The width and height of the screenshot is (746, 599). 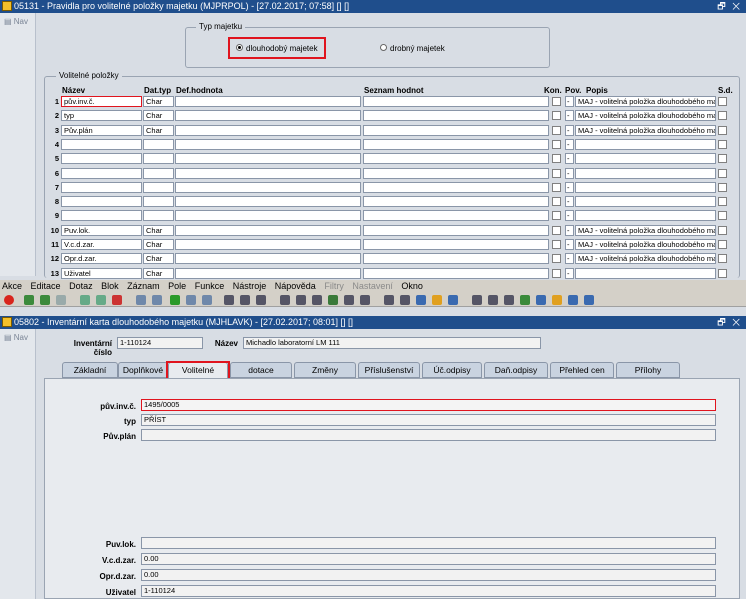 What do you see at coordinates (421, 300) in the screenshot?
I see `world-icon` at bounding box center [421, 300].